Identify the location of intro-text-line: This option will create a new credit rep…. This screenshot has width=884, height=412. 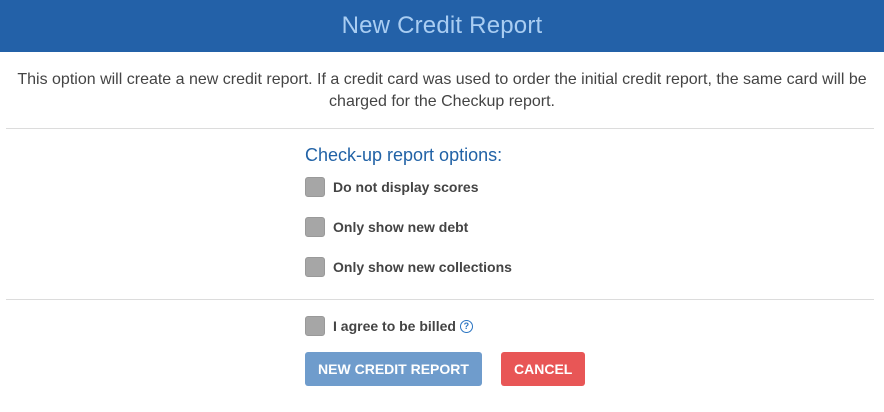
(442, 79).